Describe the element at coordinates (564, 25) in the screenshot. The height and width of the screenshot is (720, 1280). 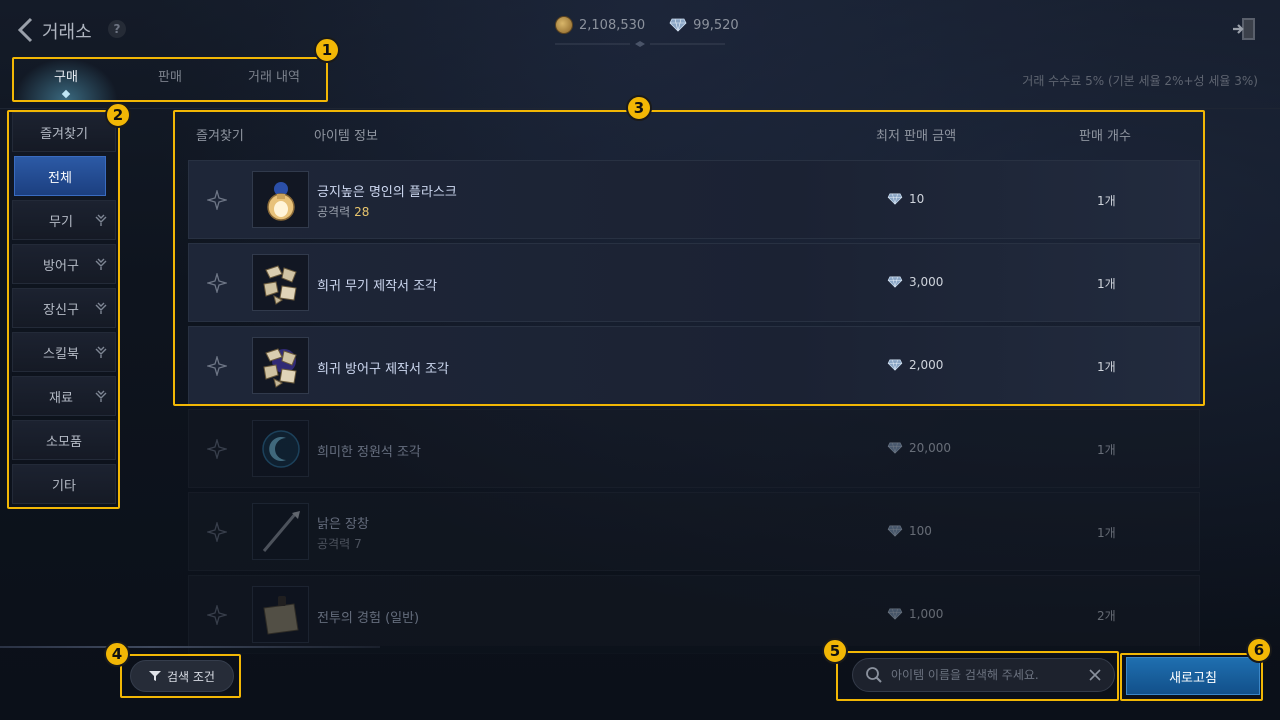
I see `gold-coin-icon` at that location.